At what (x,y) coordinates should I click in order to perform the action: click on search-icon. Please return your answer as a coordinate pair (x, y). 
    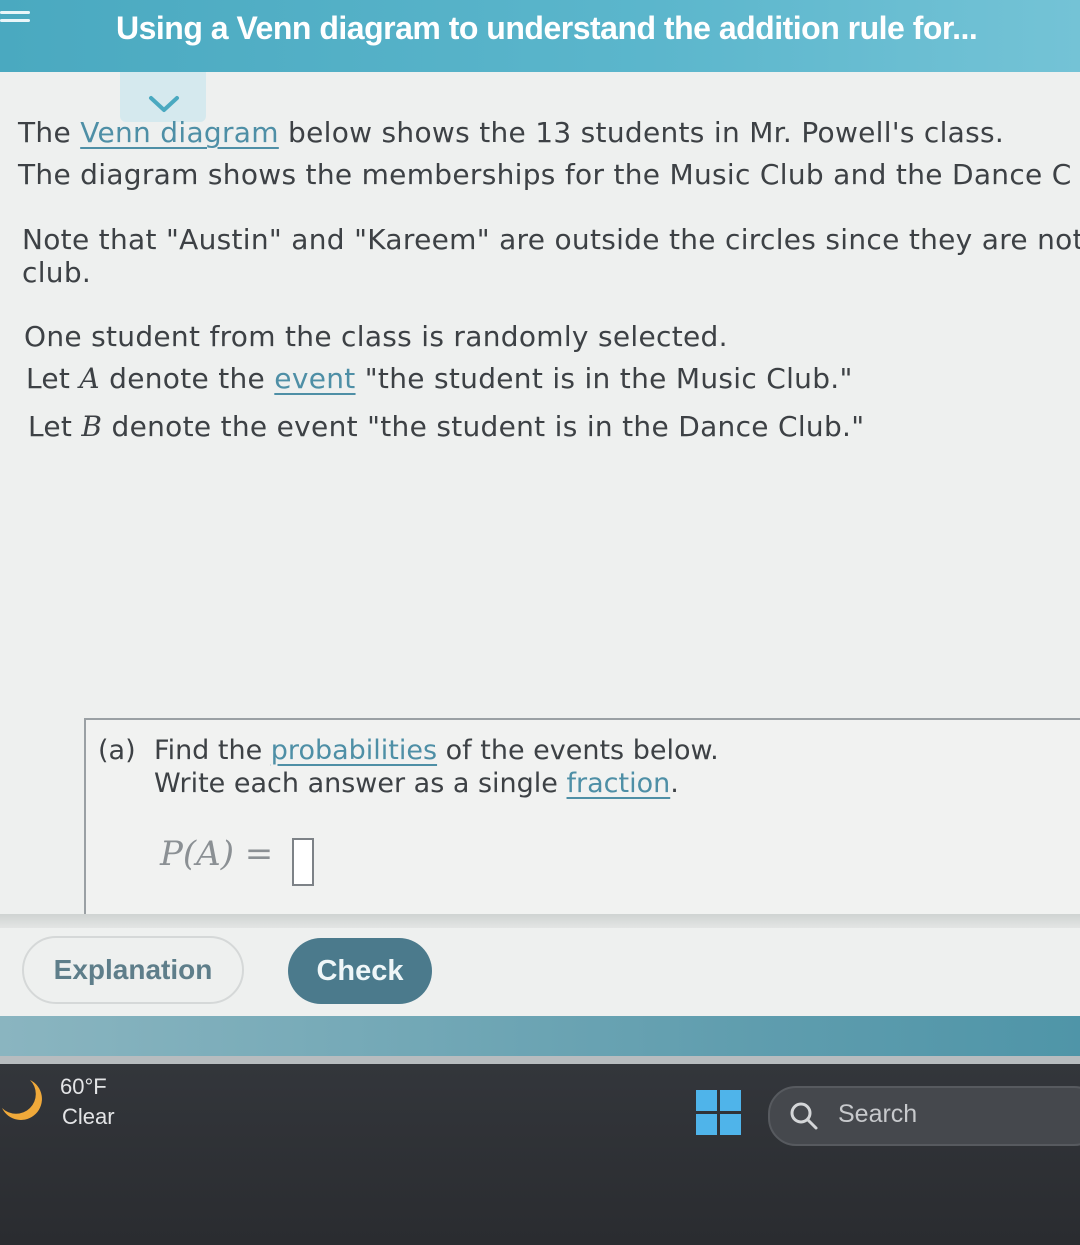
    Looking at the image, I should click on (804, 1116).